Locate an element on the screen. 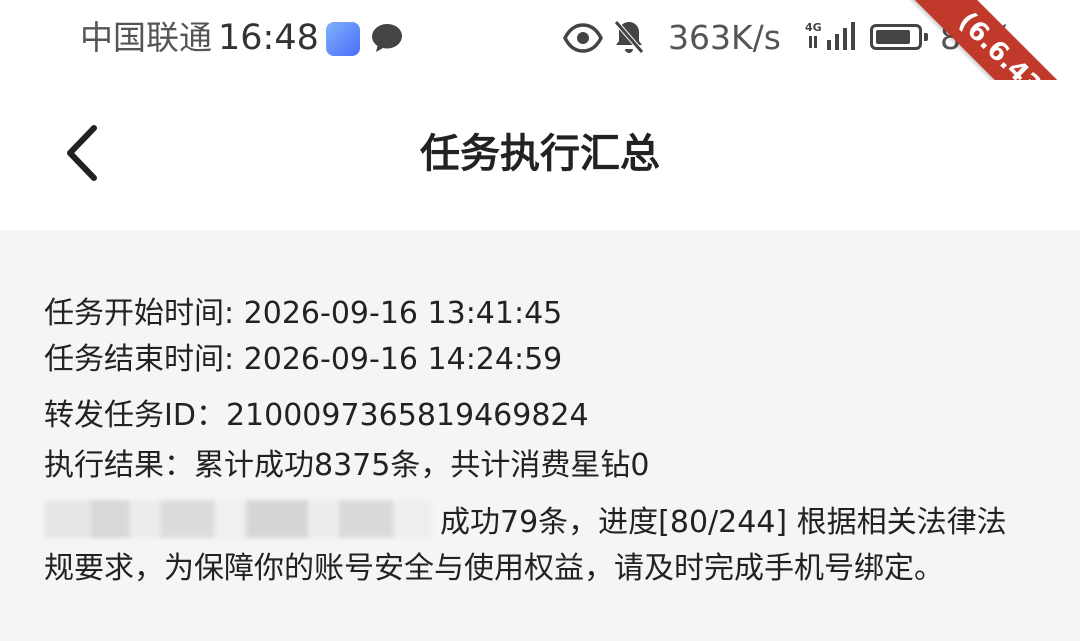 This screenshot has width=1080, height=641. forward-task-id: 转发任务ID：2100097365819469824 is located at coordinates (316, 415).